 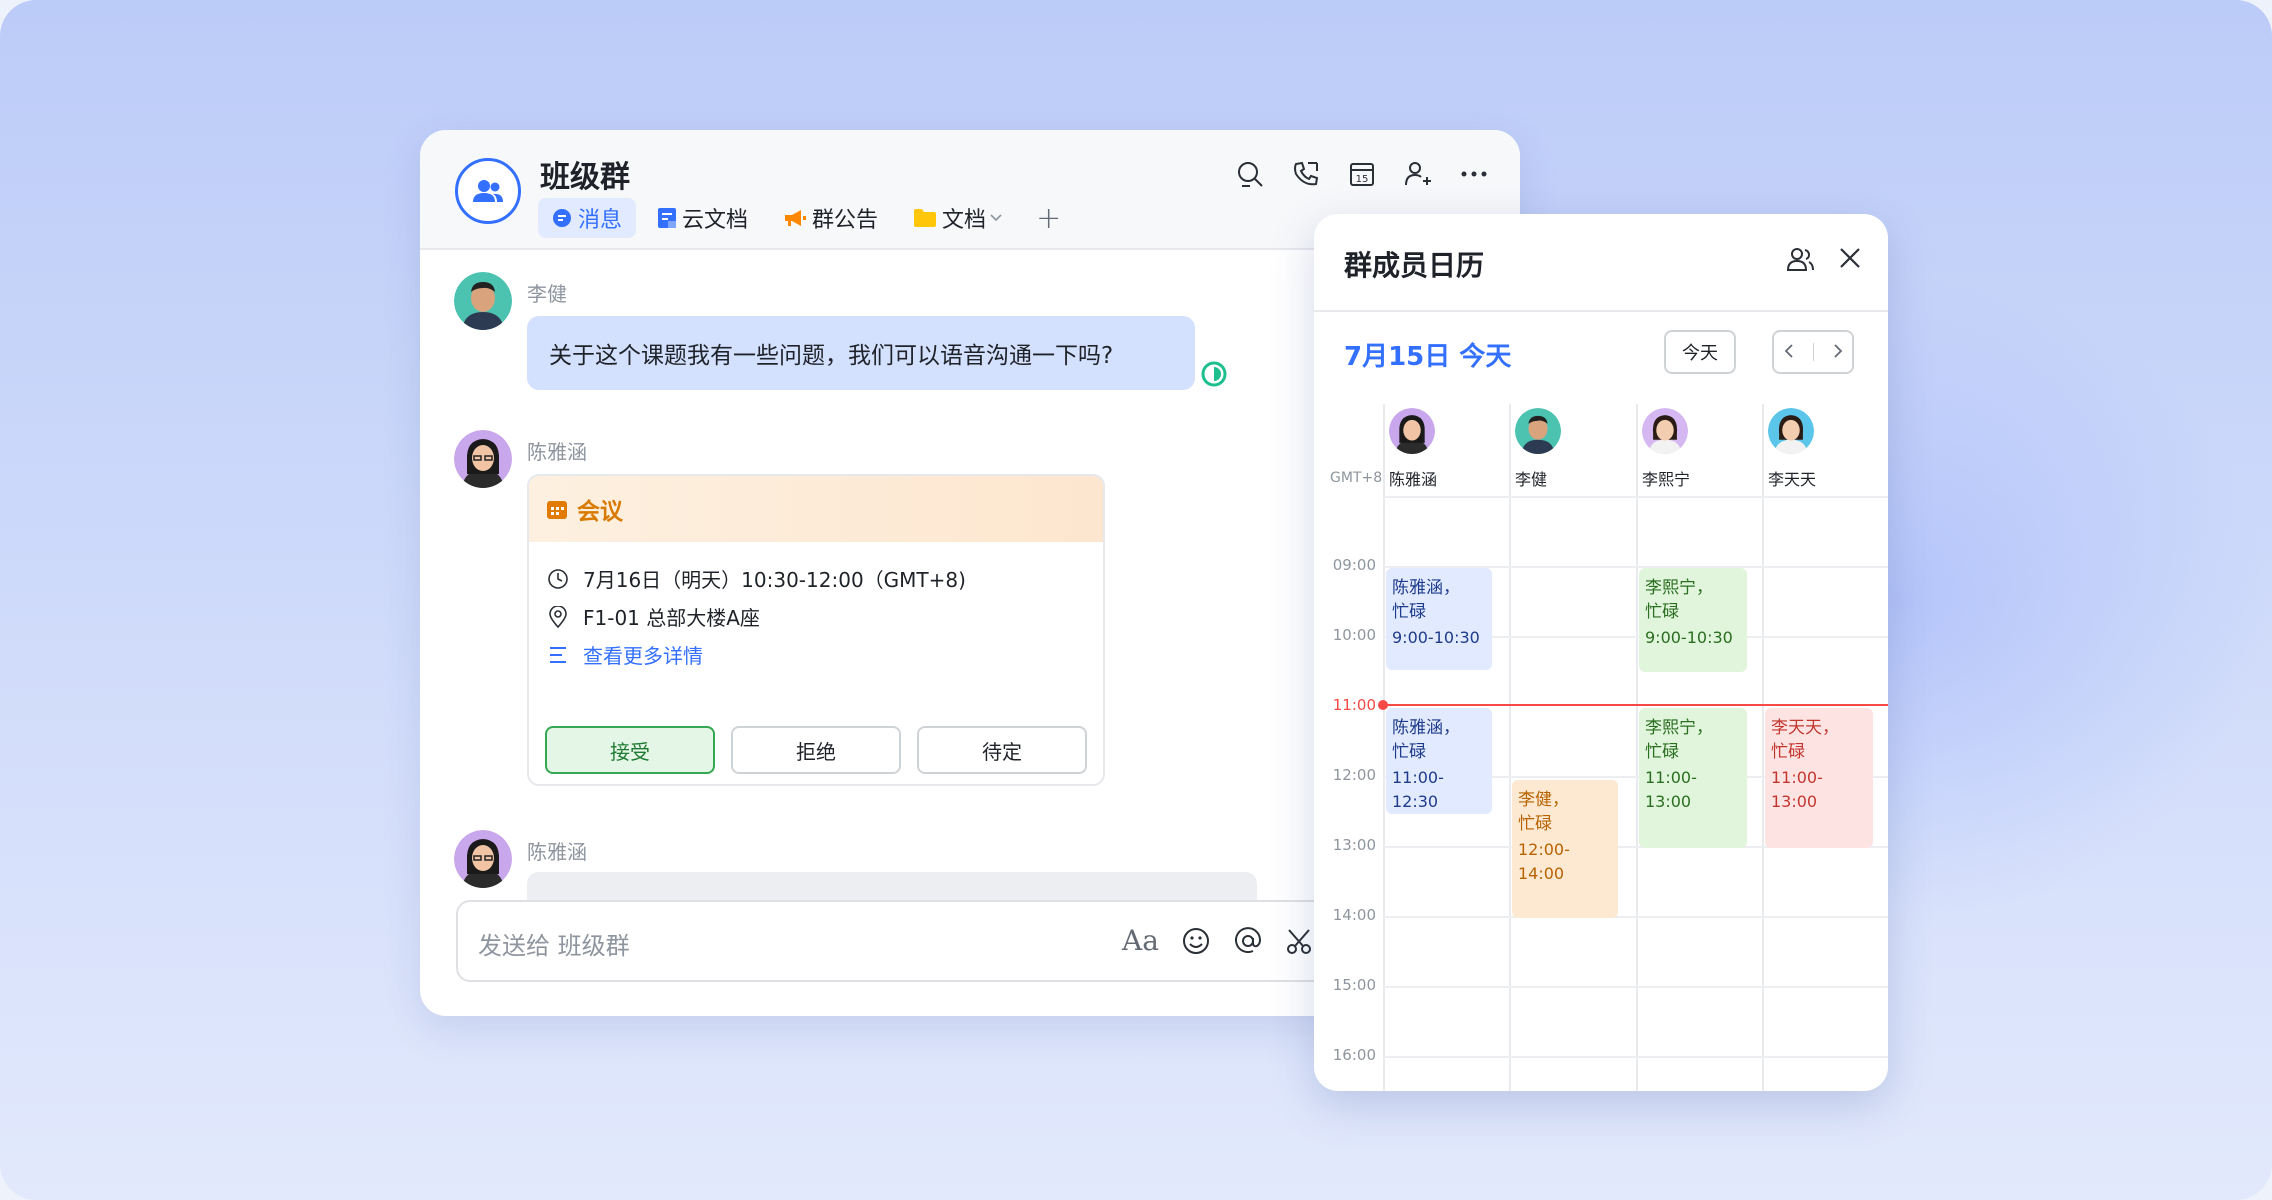 What do you see at coordinates (1306, 174) in the screenshot?
I see `phone-call-icon` at bounding box center [1306, 174].